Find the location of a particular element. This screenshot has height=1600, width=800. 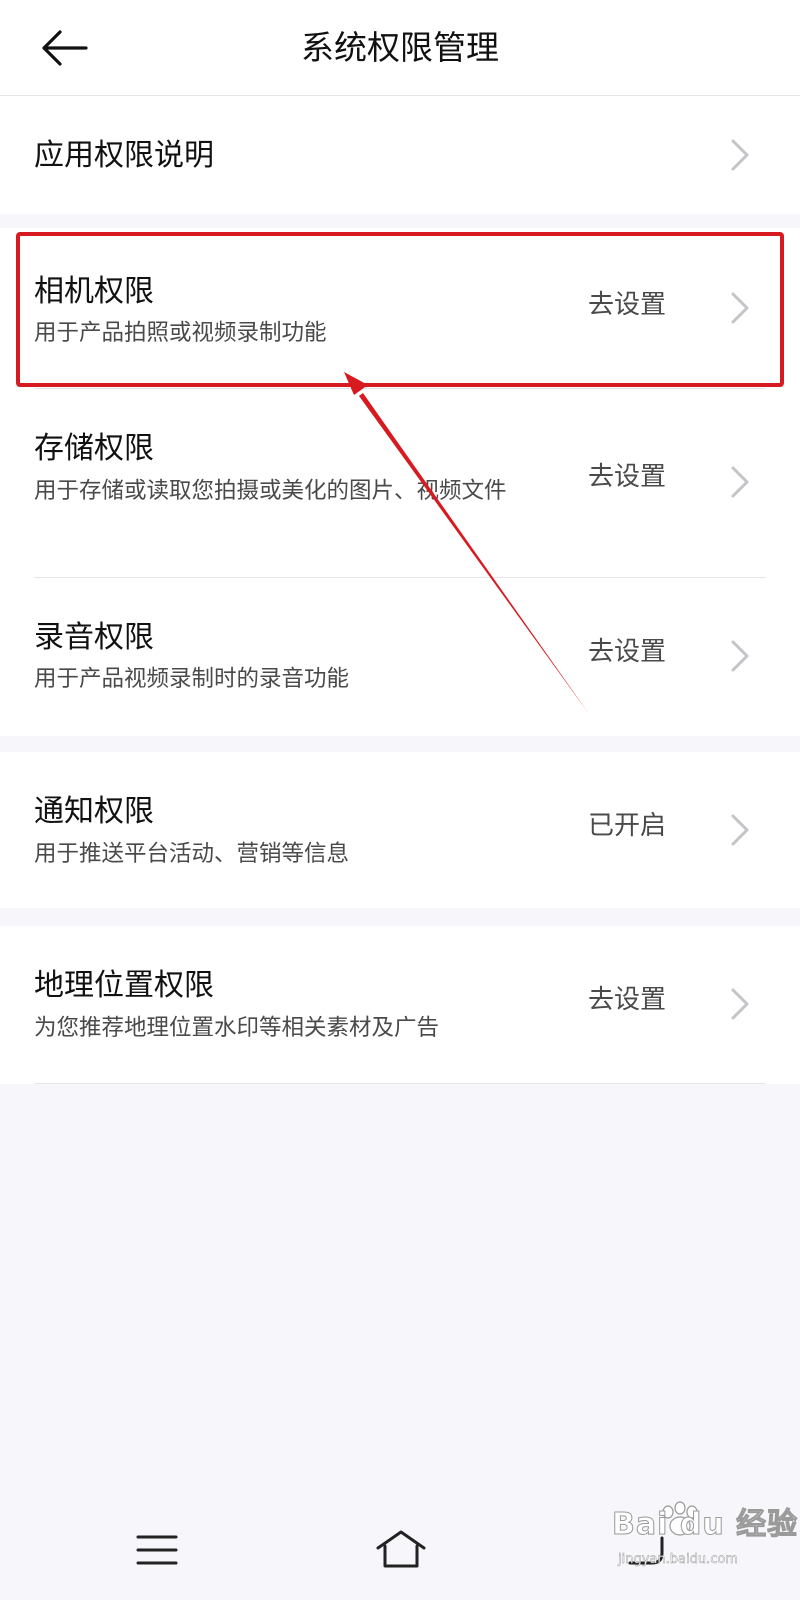

row-title: 录音权限 is located at coordinates (94, 637).